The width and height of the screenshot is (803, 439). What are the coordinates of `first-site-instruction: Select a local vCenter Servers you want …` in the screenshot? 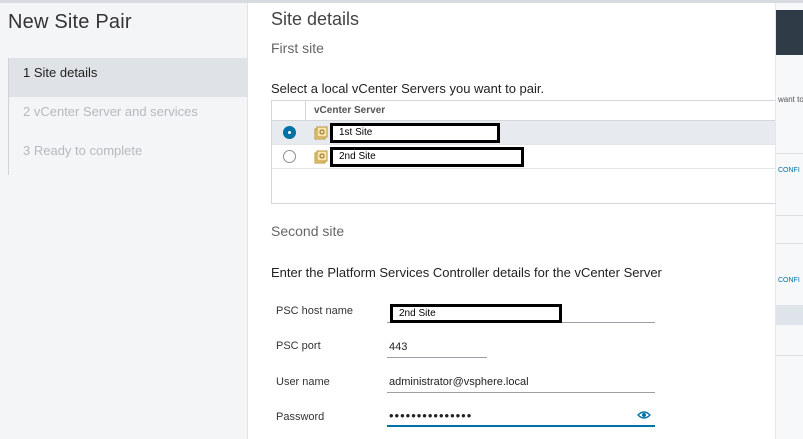 It's located at (408, 88).